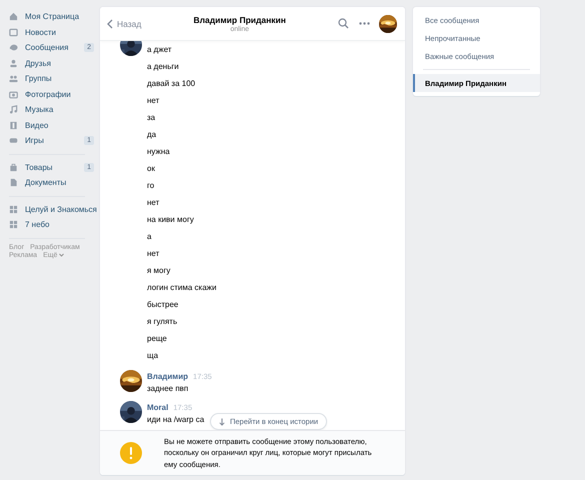  What do you see at coordinates (54, 78) in the screenshot?
I see `sidebar-item: Группы` at bounding box center [54, 78].